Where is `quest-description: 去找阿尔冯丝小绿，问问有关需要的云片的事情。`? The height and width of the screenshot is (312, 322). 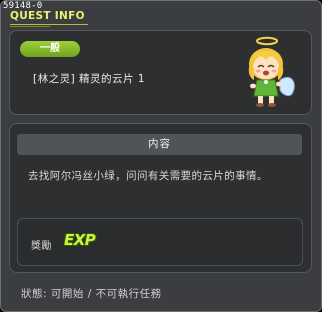 quest-description: 去找阿尔冯丝小绿，问问有关需要的云片的事情。 is located at coordinates (148, 176).